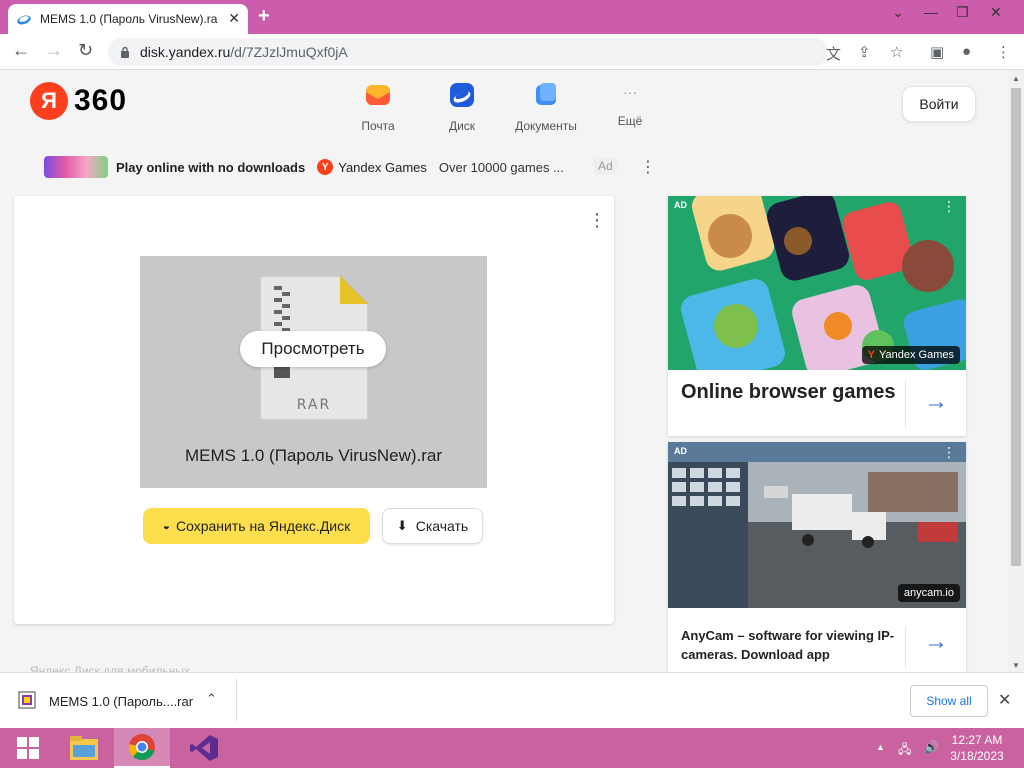  What do you see at coordinates (314, 405) in the screenshot?
I see `rar-type-label: RAR` at bounding box center [314, 405].